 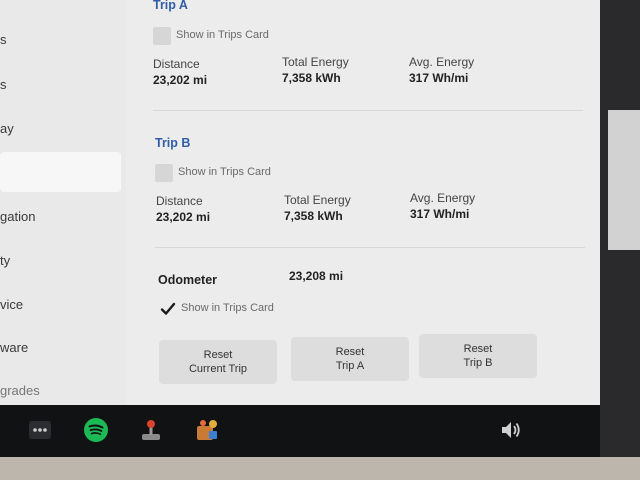 What do you see at coordinates (61, 391) in the screenshot?
I see `sidebar-item-upgrades: grades` at bounding box center [61, 391].